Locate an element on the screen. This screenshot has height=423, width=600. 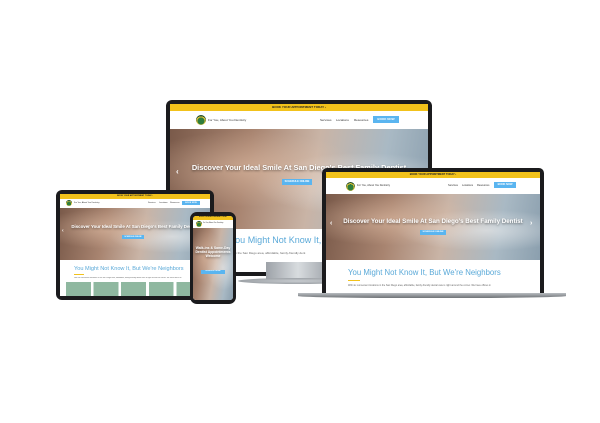
location-cards is located at coordinates (135, 289).